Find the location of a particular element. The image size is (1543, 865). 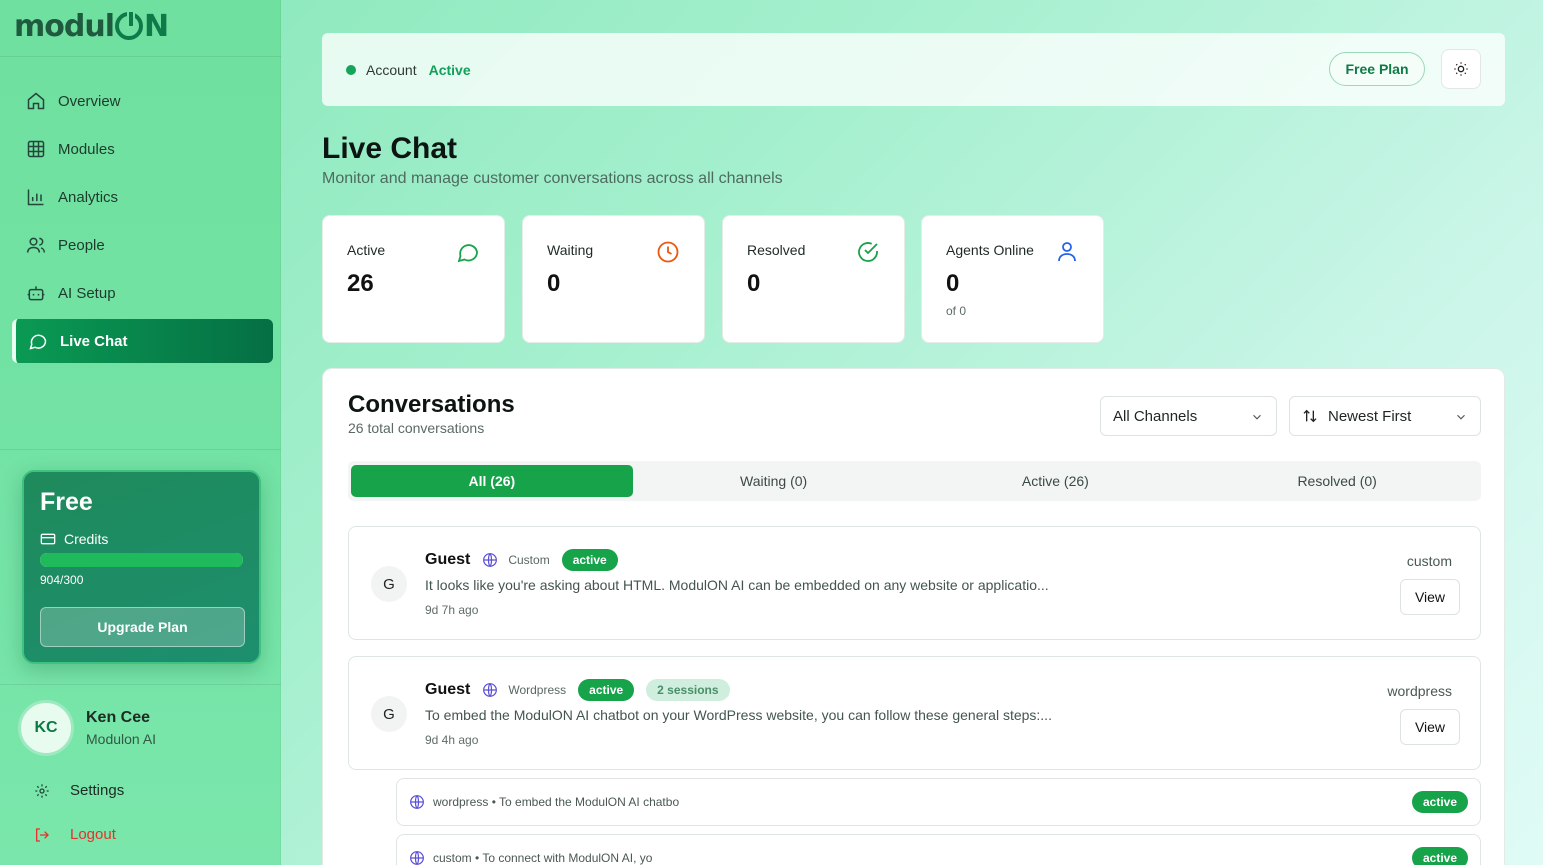

conversation-source: wordpress is located at coordinates (1419, 691).